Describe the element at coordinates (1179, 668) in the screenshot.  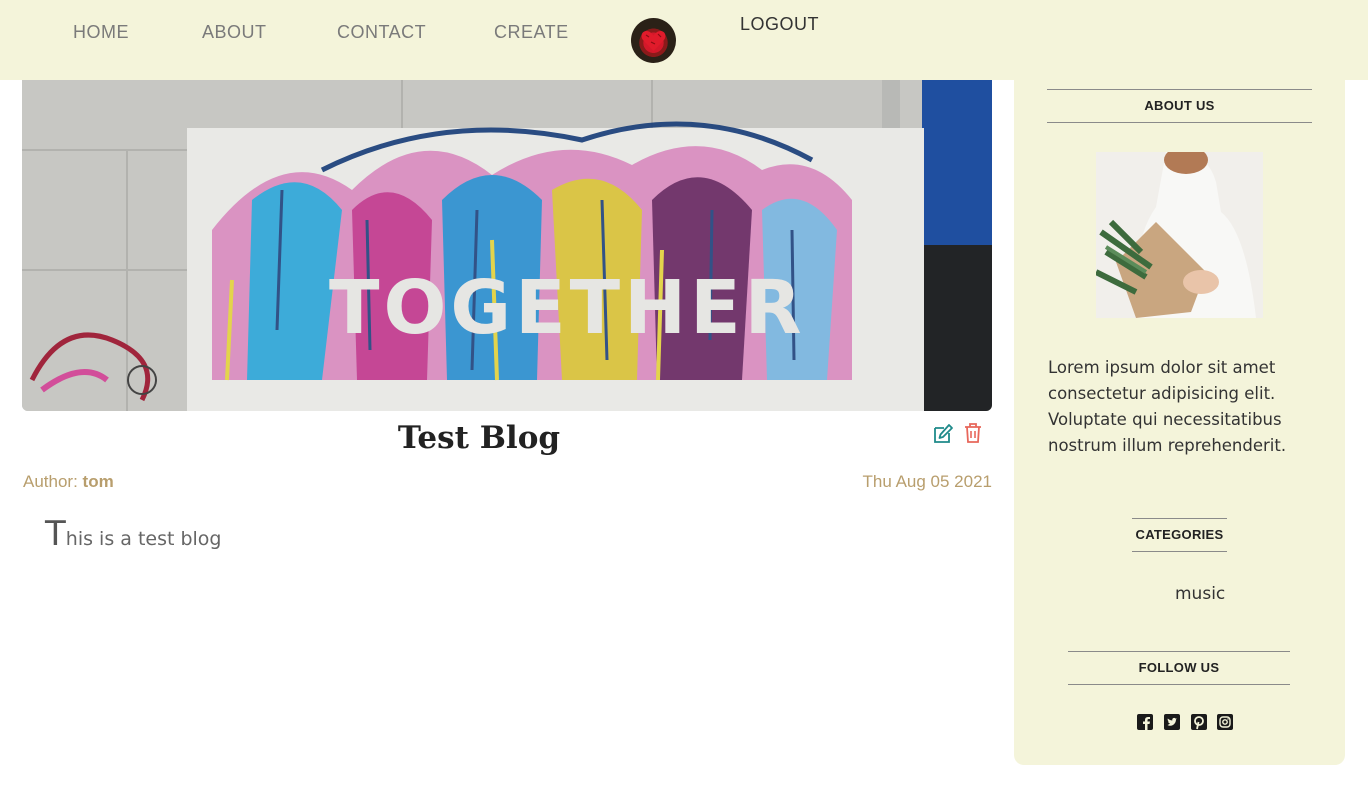
I see `follow-us-heading: FOLLOW US` at that location.